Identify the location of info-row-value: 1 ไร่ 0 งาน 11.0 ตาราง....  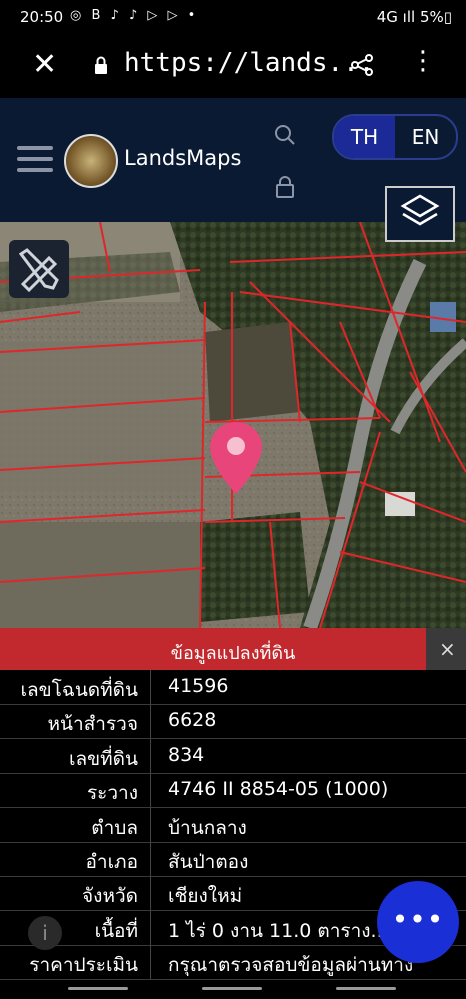
(278, 930).